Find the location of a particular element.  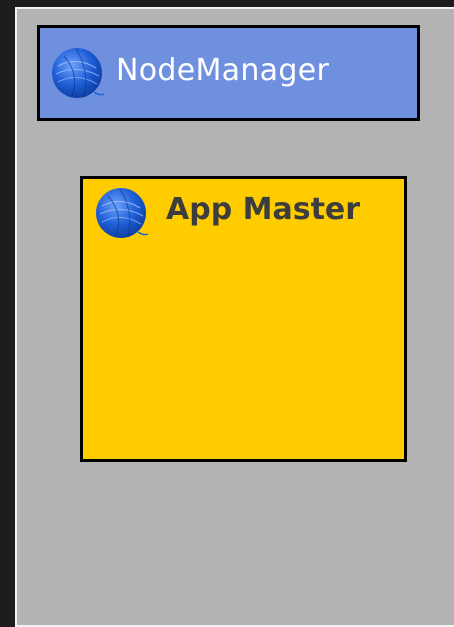

node-manager-title: NodeManager is located at coordinates (223, 70).